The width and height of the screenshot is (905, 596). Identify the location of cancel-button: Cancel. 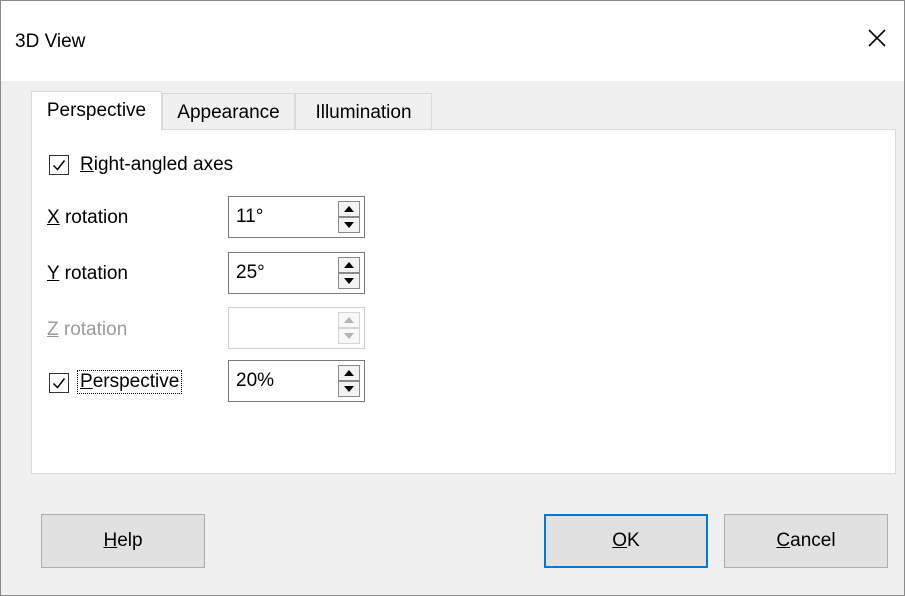
(806, 541).